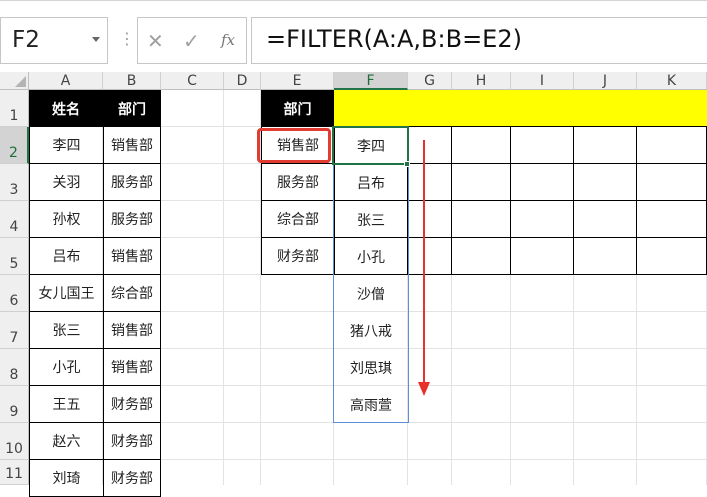  What do you see at coordinates (66, 219) in the screenshot?
I see `table-cell-name: 孙权` at bounding box center [66, 219].